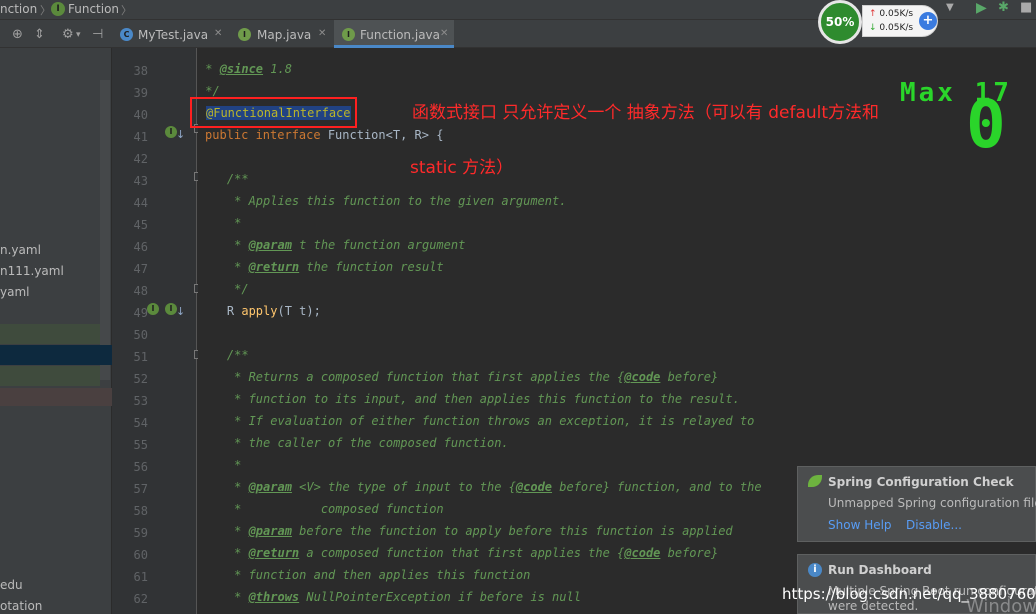 Image resolution: width=1036 pixels, height=614 pixels. What do you see at coordinates (140, 401) in the screenshot?
I see `line-number: 53` at bounding box center [140, 401].